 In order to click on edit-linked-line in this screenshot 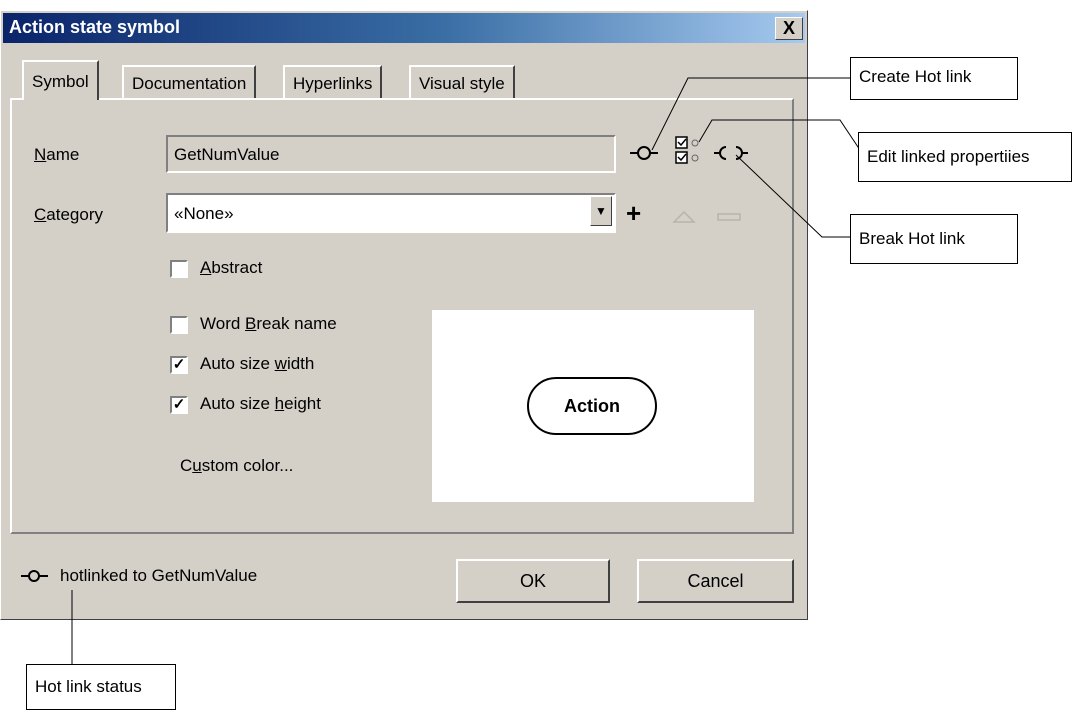, I will do `click(779, 135)`.